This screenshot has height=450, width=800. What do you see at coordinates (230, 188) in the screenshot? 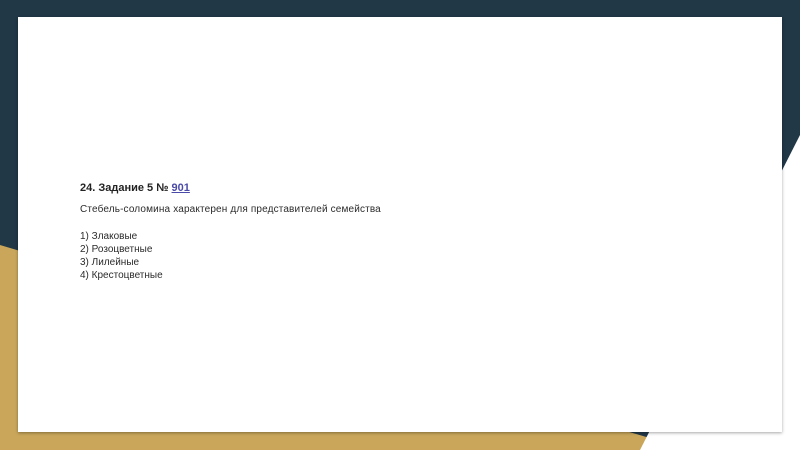
I see `task-heading: 24. Задание 5 № 901` at bounding box center [230, 188].